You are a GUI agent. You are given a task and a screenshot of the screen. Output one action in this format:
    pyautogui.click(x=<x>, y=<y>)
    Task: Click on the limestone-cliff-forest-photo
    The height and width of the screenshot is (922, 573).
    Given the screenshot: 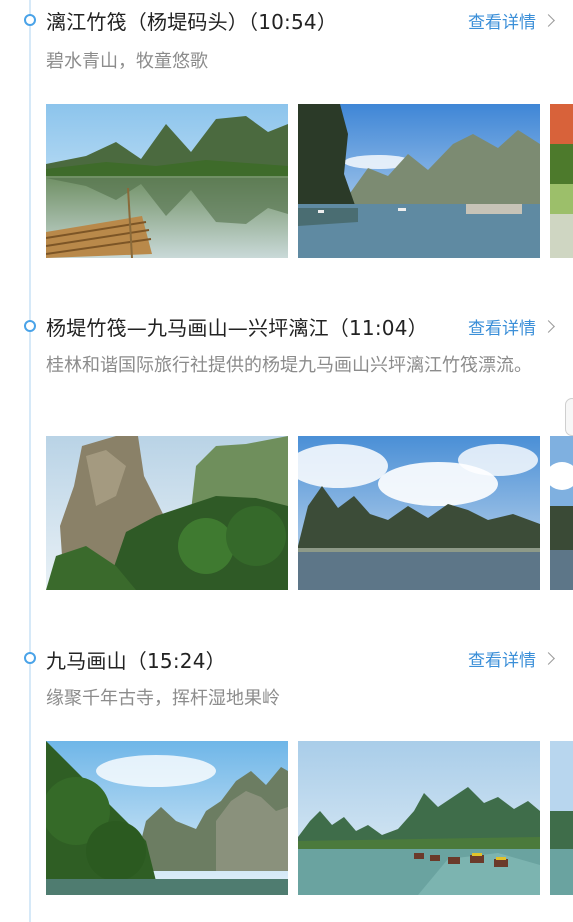 What is the action you would take?
    pyautogui.click(x=167, y=513)
    